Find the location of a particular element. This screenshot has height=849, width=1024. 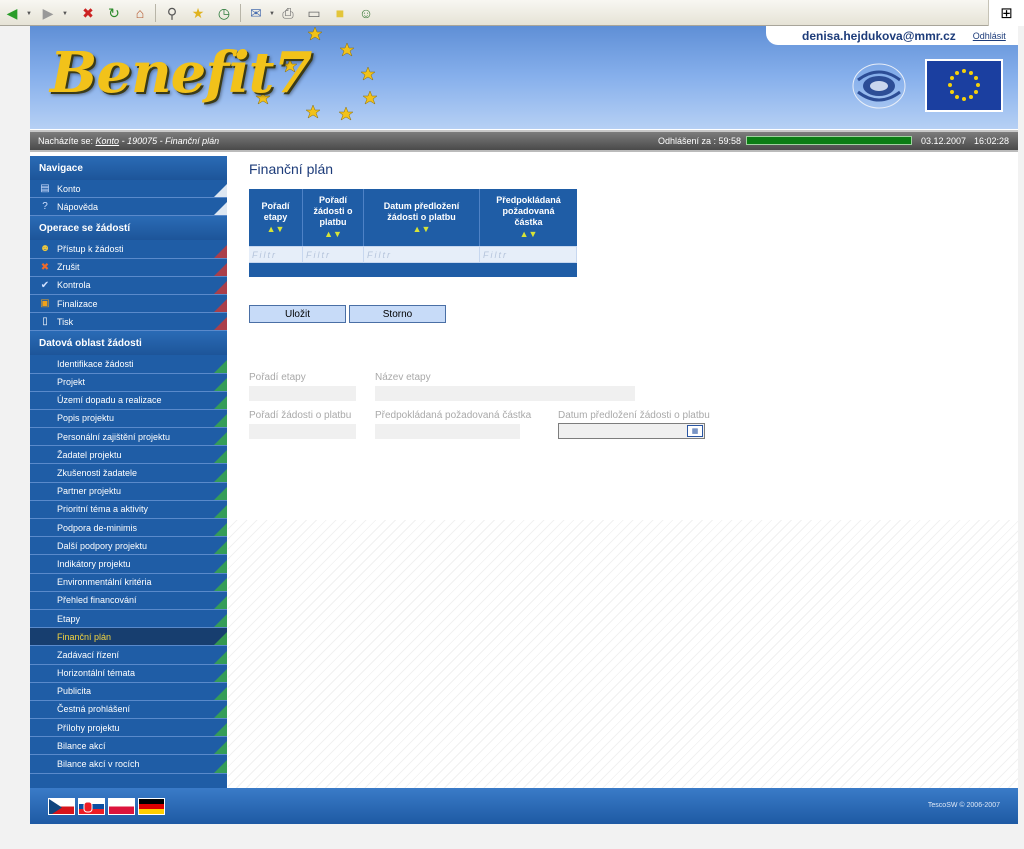

sidebar-item-data-area: Zadávací řízení is located at coordinates (128, 655).